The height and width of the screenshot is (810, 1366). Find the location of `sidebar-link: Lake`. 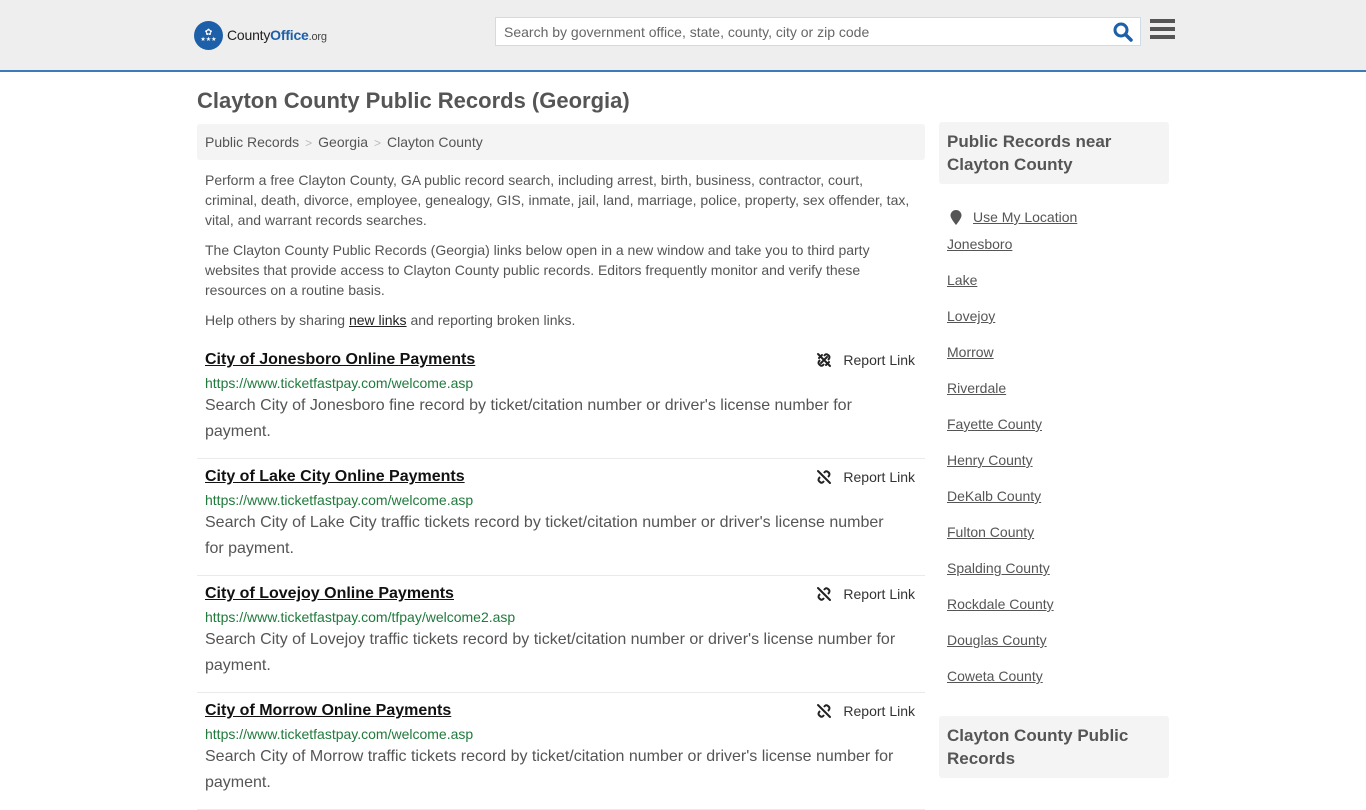

sidebar-link: Lake is located at coordinates (962, 280).